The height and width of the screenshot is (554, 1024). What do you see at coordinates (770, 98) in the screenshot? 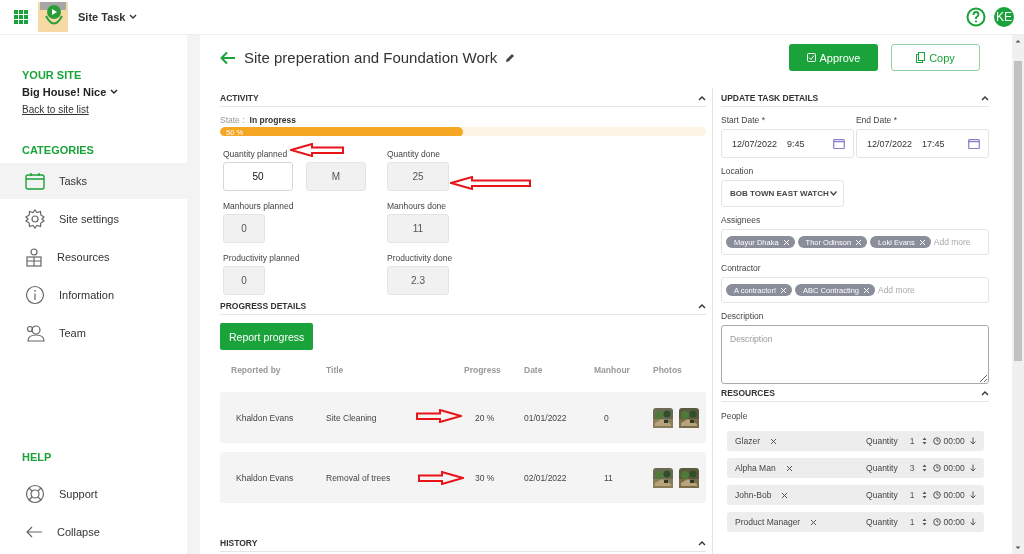
I see `section-heading: UPDATE TASK DETAILS` at bounding box center [770, 98].